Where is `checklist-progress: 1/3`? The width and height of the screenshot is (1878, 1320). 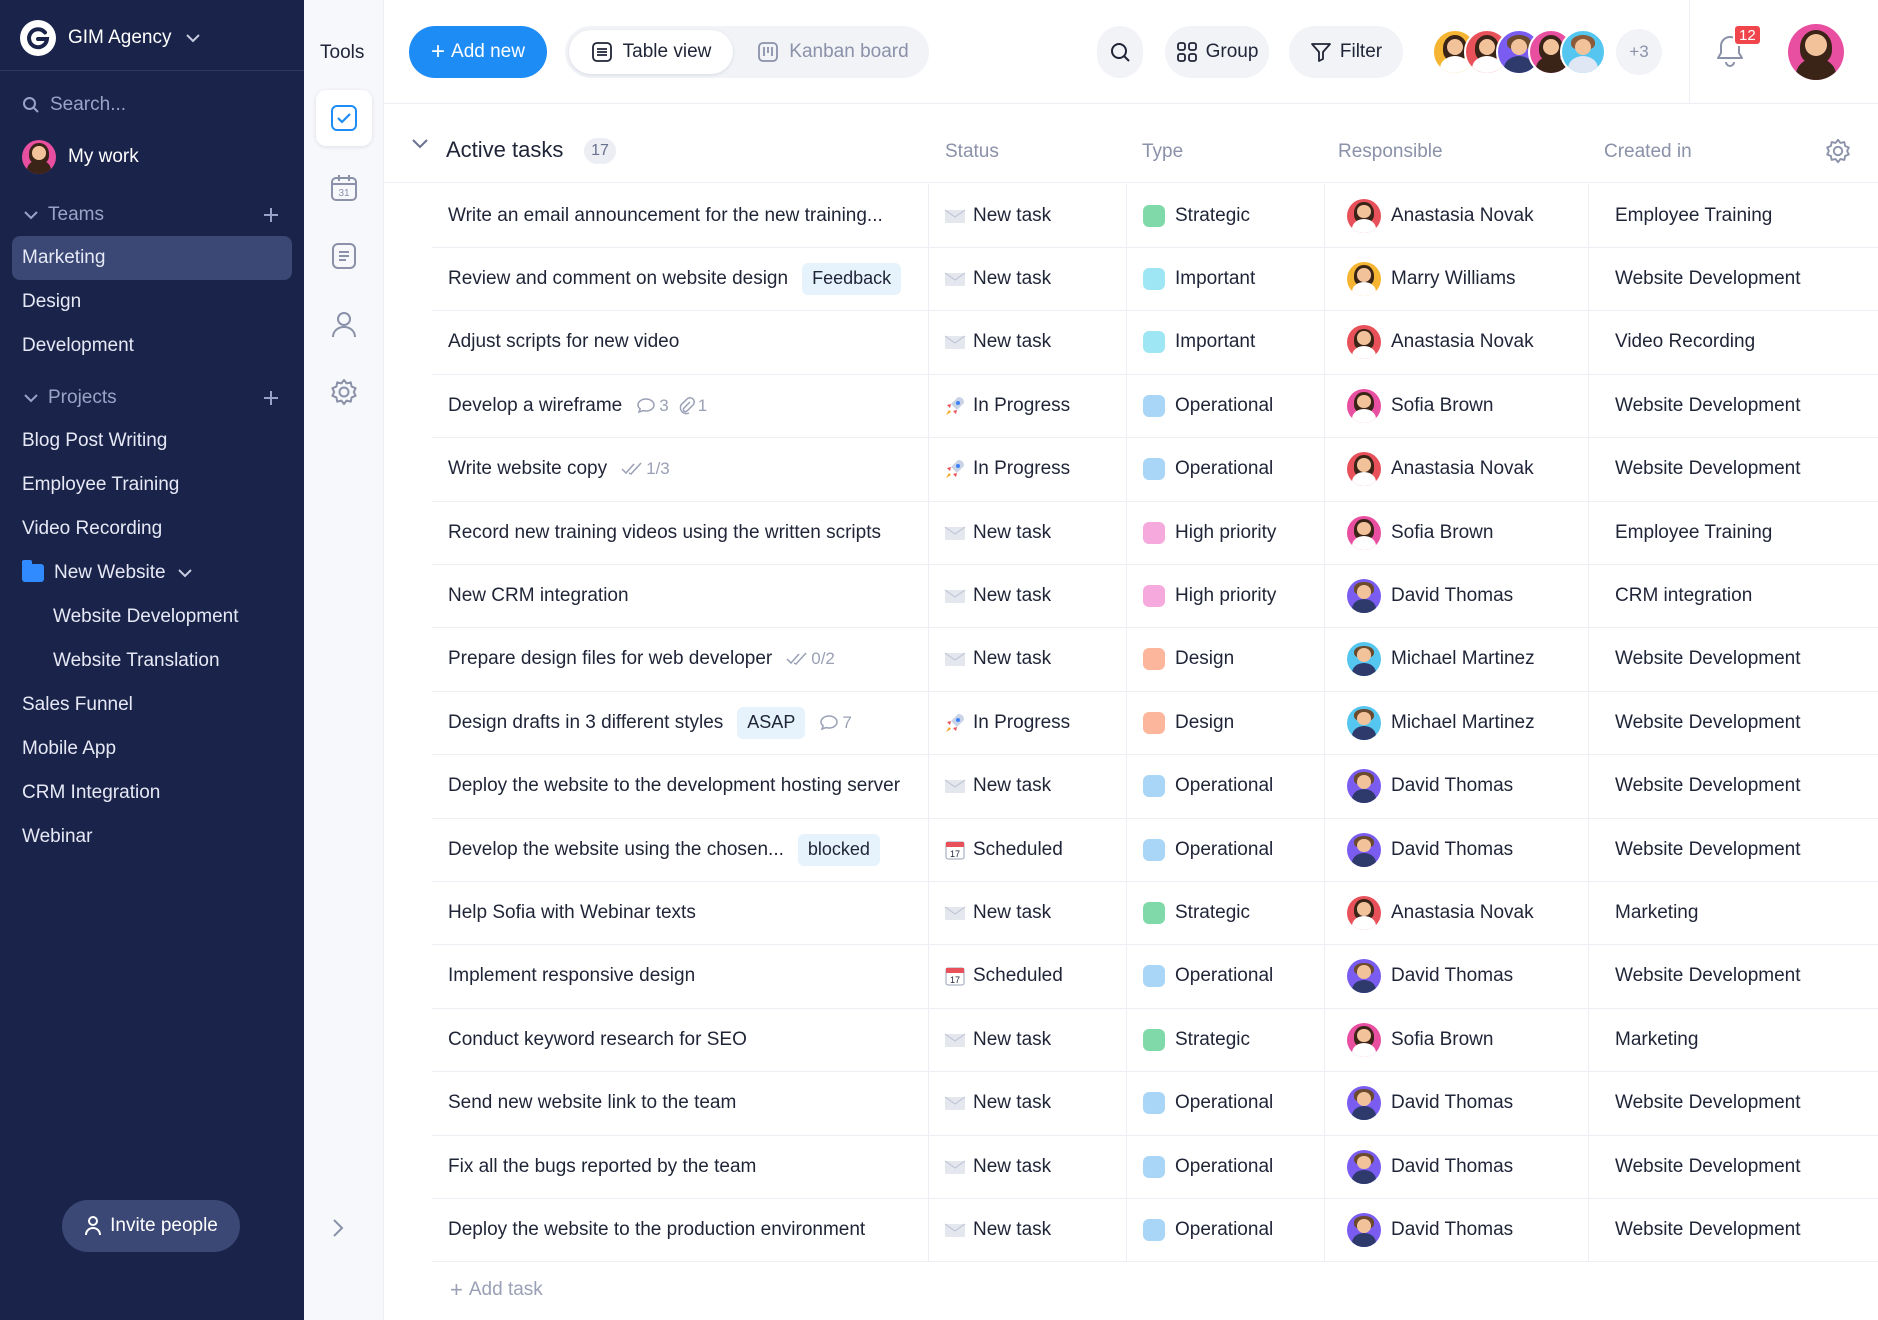 checklist-progress: 1/3 is located at coordinates (645, 469).